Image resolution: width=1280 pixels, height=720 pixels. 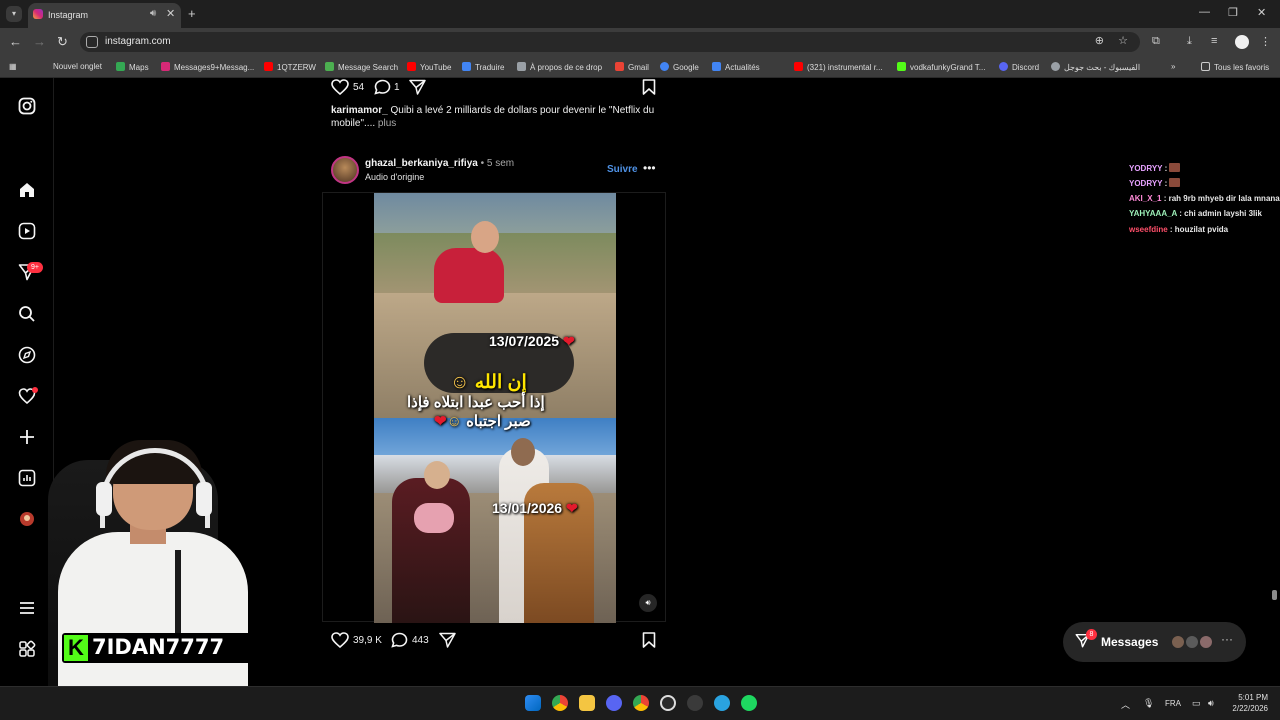 What do you see at coordinates (429, 67) in the screenshot?
I see `bookmark-item: YouTube` at bounding box center [429, 67].